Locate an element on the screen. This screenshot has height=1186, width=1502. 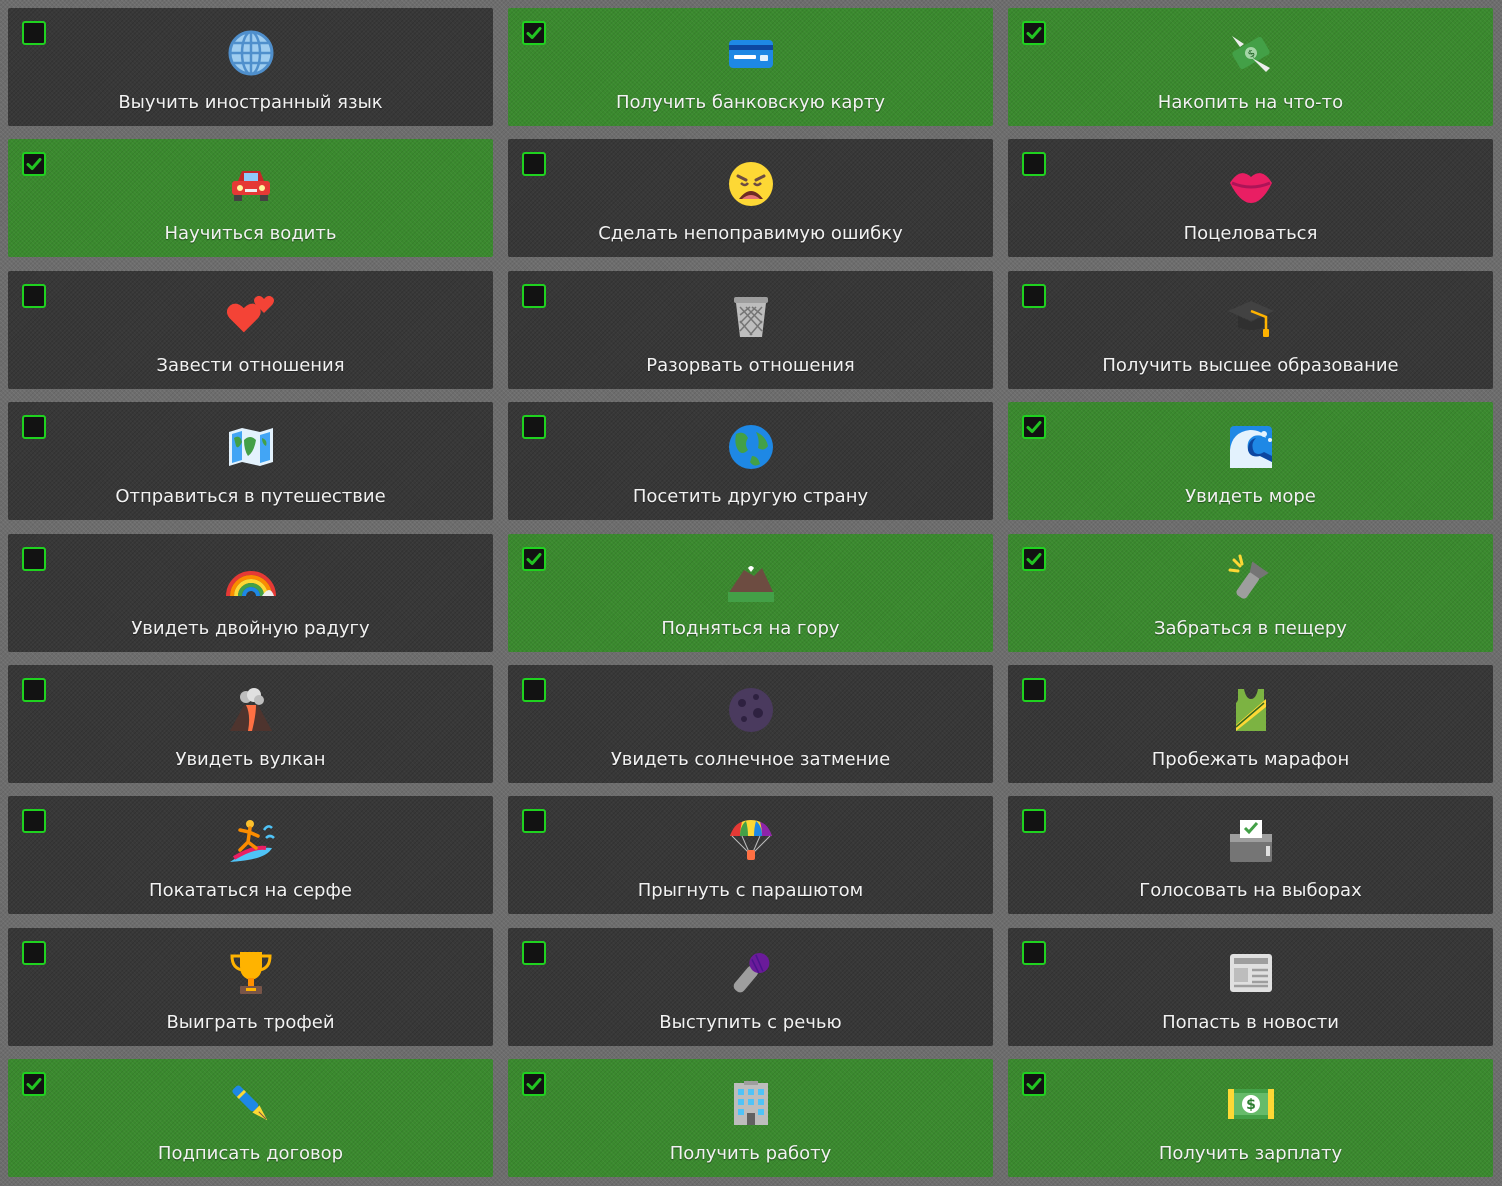
bucket-list-card-19: Покататься на серфе is located at coordinates (250, 855).